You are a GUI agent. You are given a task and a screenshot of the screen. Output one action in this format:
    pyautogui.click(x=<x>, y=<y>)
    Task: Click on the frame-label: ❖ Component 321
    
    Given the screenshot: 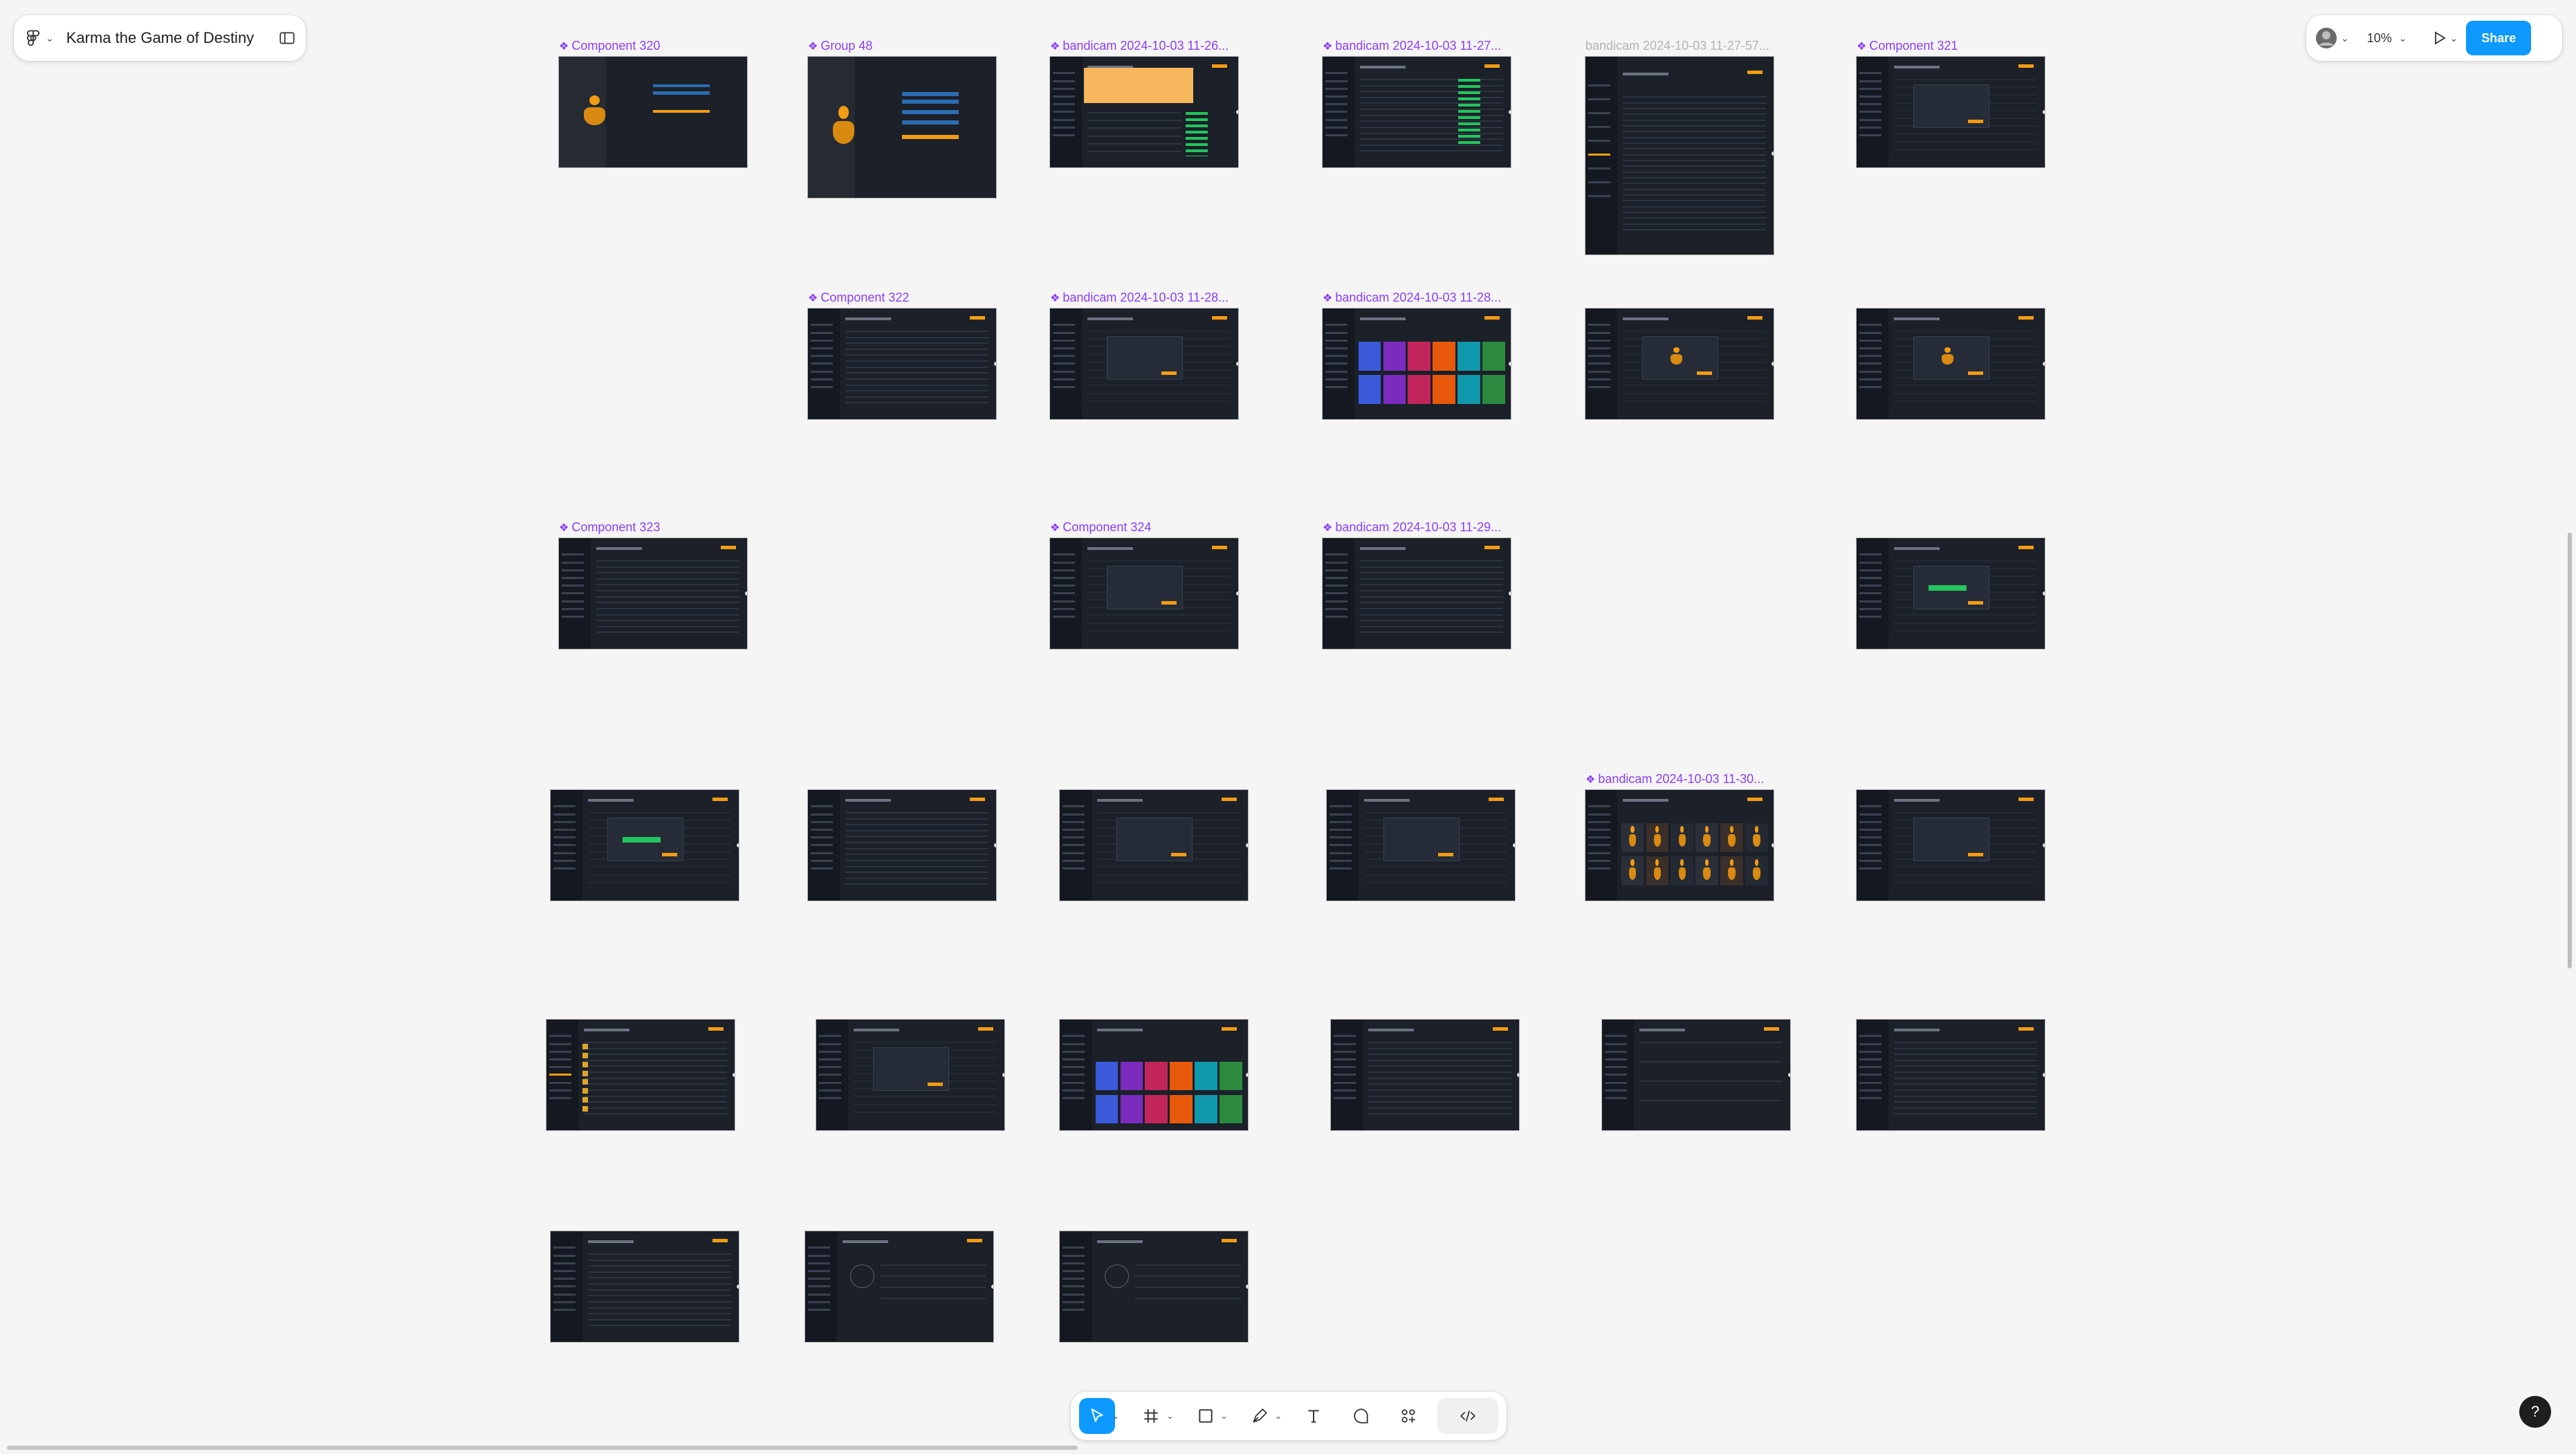 What is the action you would take?
    pyautogui.click(x=1907, y=46)
    